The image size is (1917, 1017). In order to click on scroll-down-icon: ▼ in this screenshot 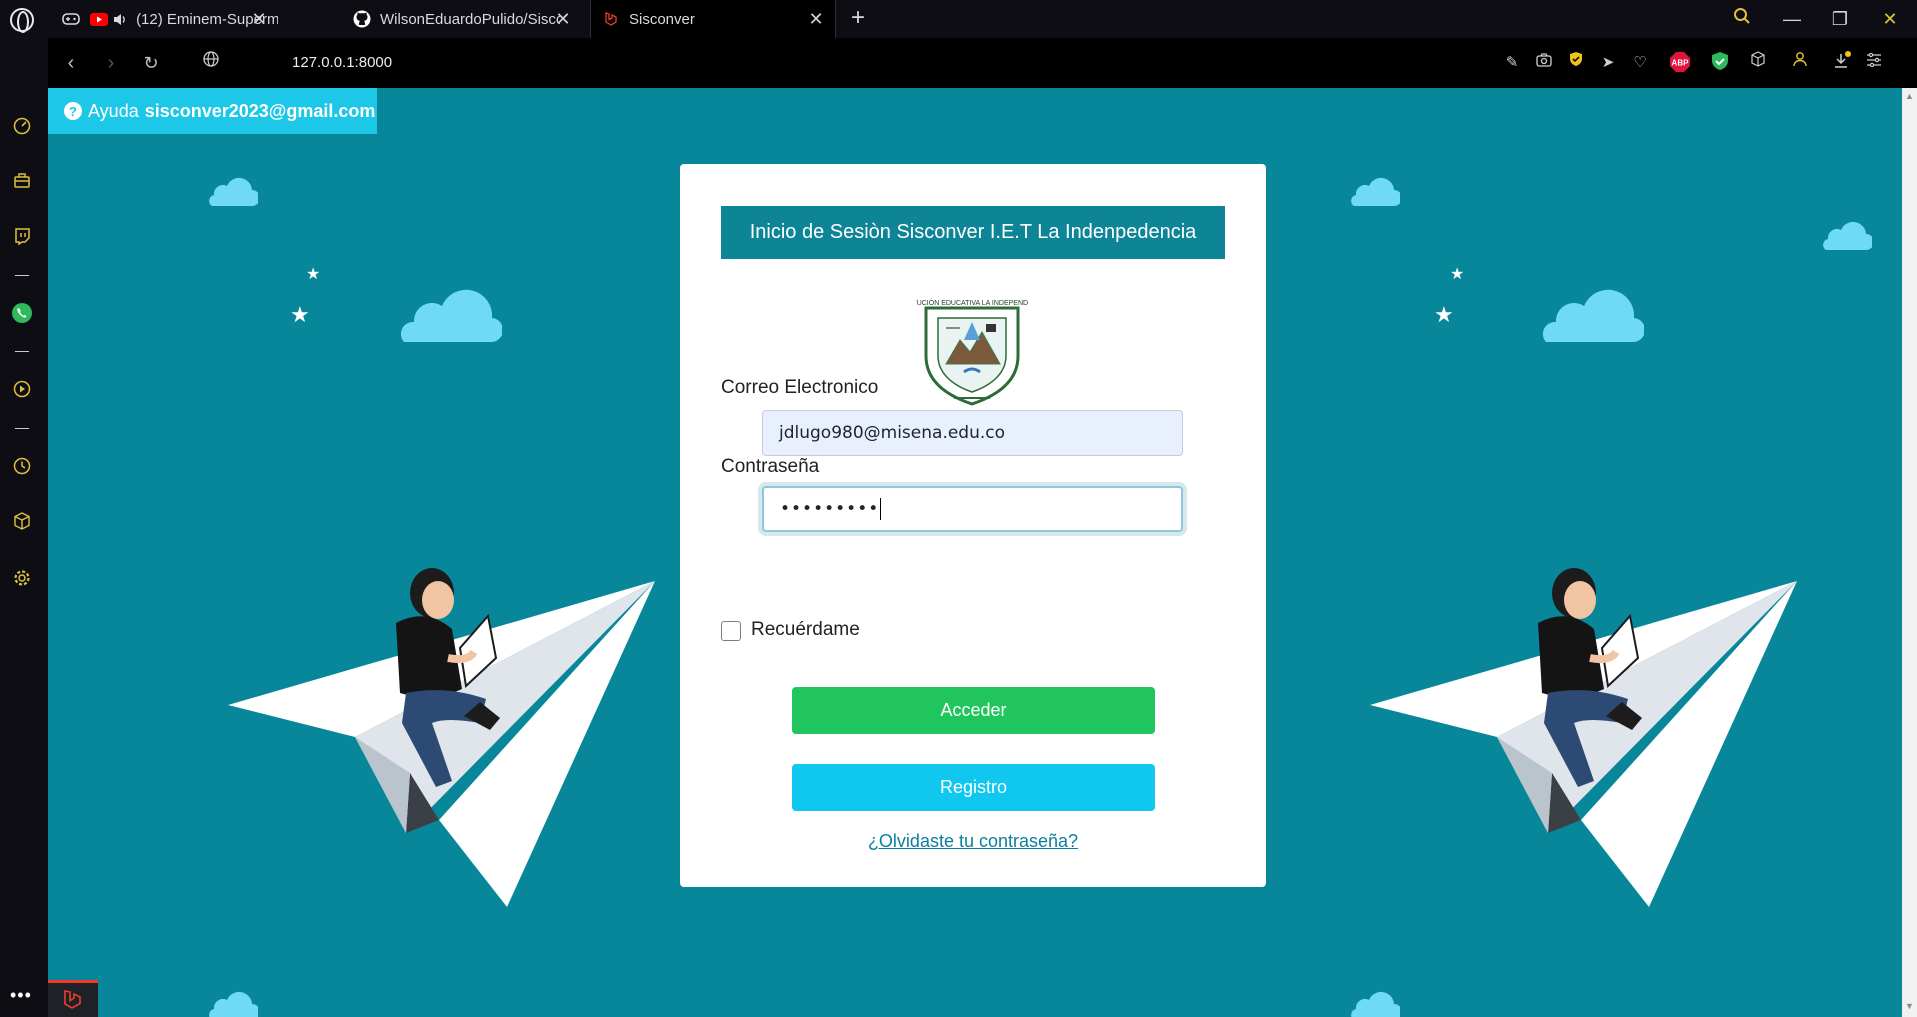, I will do `click(1909, 1006)`.